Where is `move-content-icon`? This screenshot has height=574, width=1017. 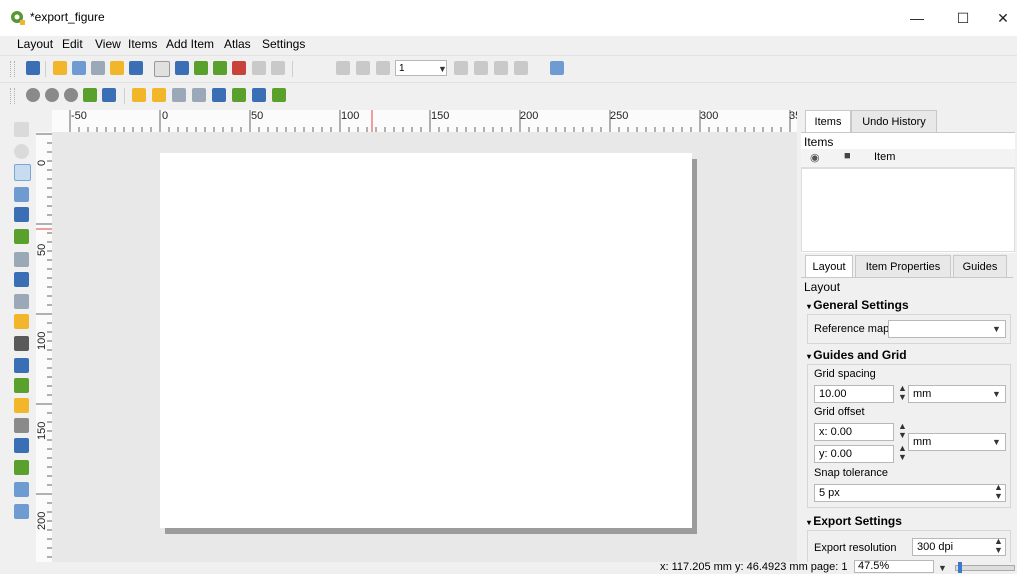 move-content-icon is located at coordinates (21, 194).